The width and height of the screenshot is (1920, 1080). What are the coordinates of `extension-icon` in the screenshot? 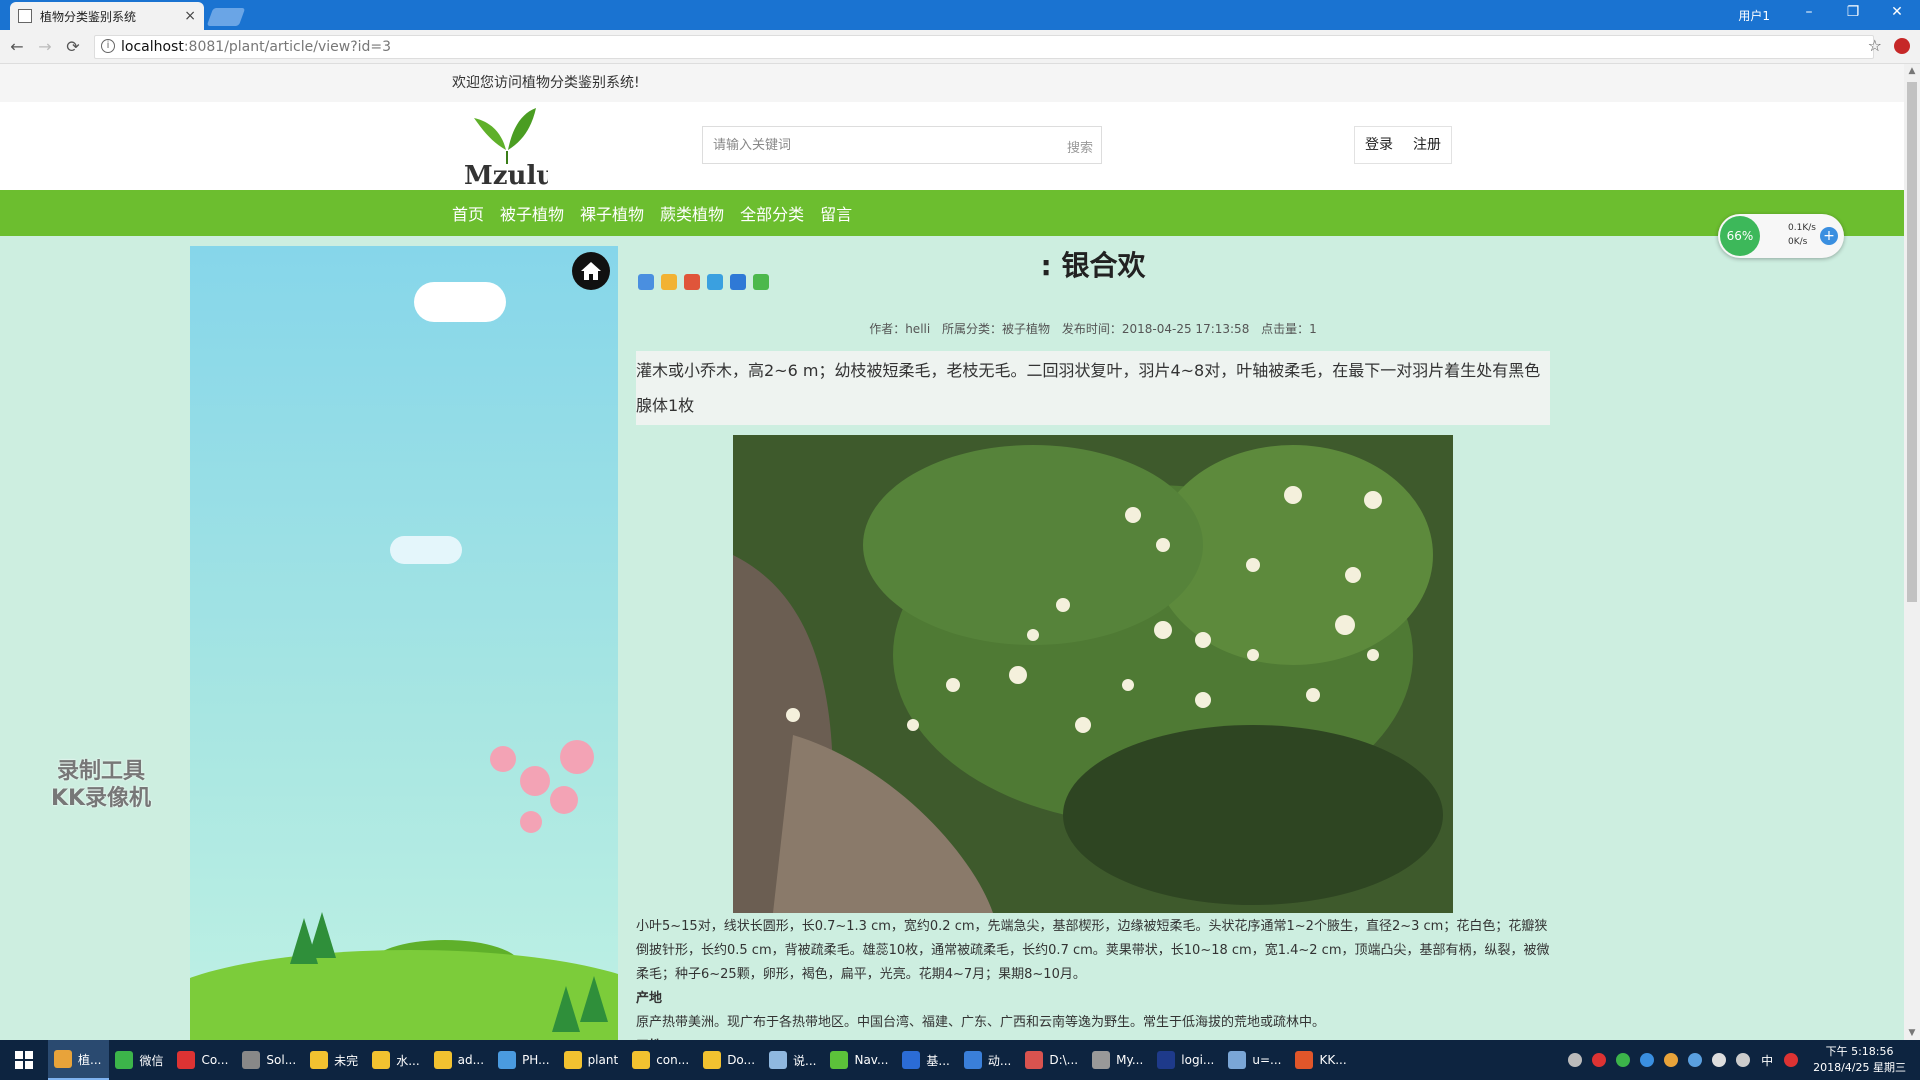 It's located at (1902, 46).